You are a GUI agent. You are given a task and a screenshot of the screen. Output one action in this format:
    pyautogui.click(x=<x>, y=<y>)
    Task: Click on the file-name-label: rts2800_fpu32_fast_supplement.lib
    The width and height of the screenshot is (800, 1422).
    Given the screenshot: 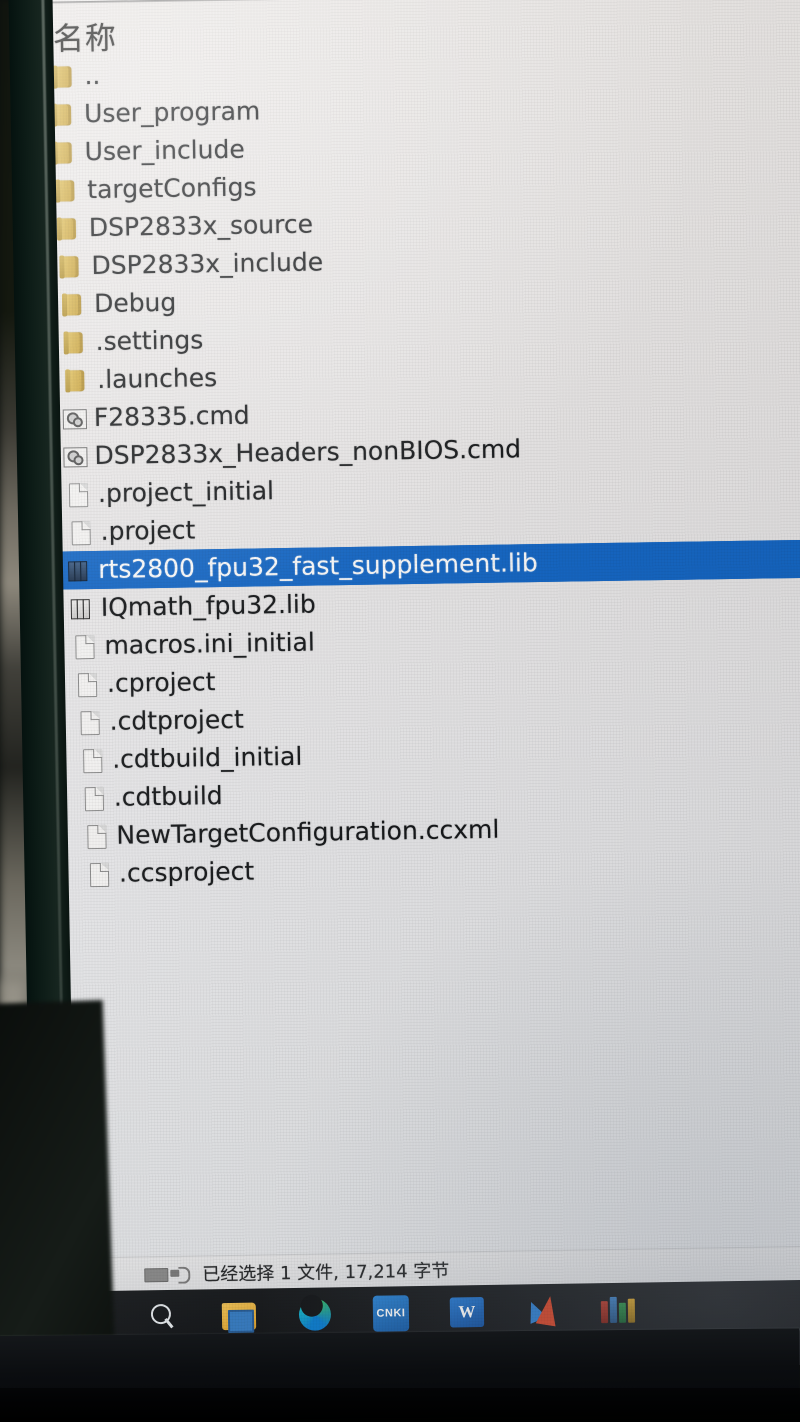 What is the action you would take?
    pyautogui.click(x=318, y=566)
    